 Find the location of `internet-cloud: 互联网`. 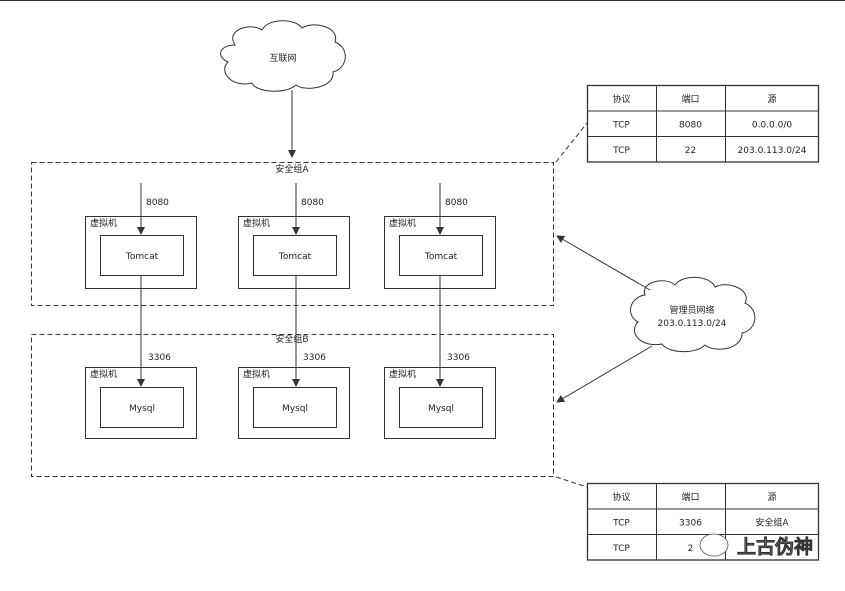

internet-cloud: 互联网 is located at coordinates (283, 56).